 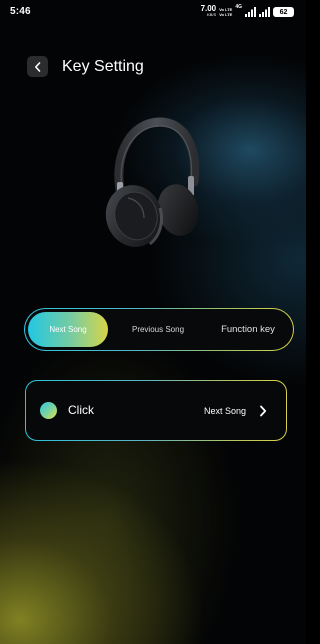 I want to click on back-button, so click(x=37, y=66).